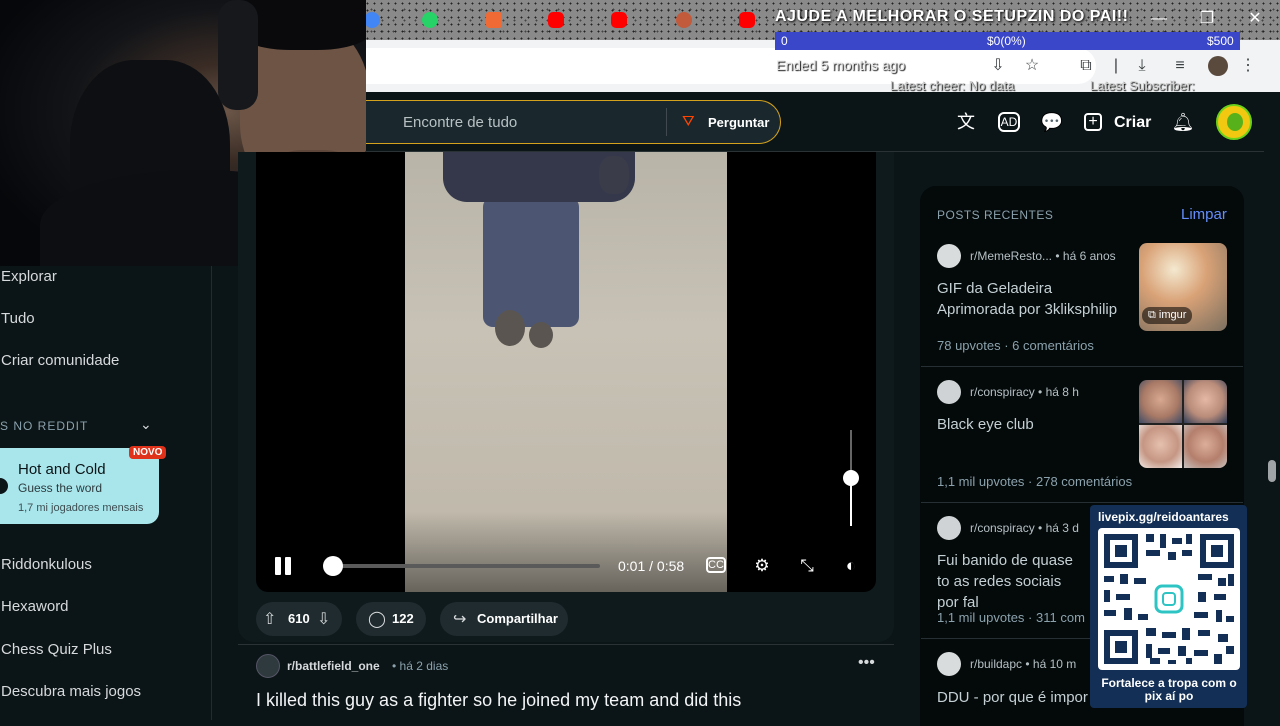  I want to click on next-post-subreddit: r/battlefield_one, so click(333, 666).